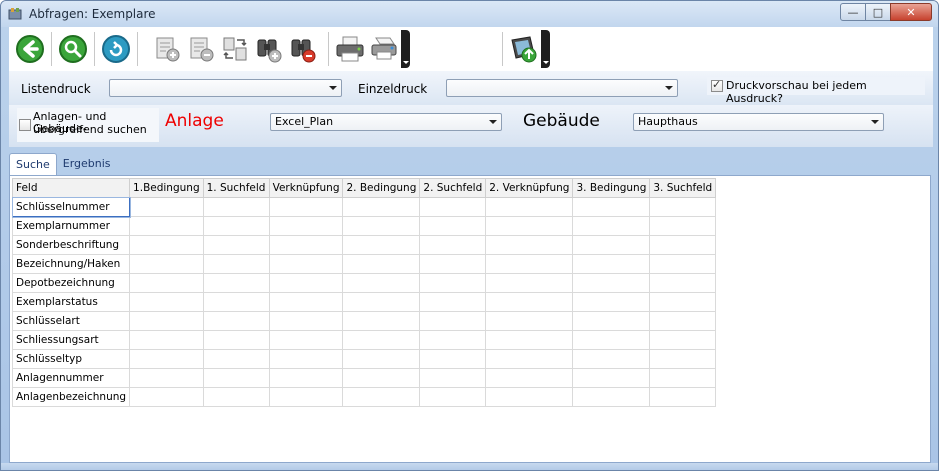  Describe the element at coordinates (303, 49) in the screenshot. I see `binoculars-remove-button` at that location.